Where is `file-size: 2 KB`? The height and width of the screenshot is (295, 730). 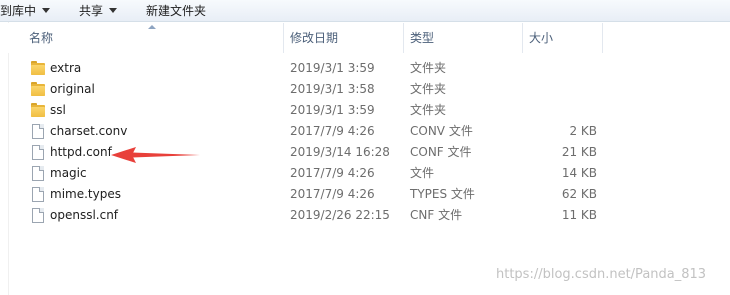 file-size: 2 KB is located at coordinates (583, 131).